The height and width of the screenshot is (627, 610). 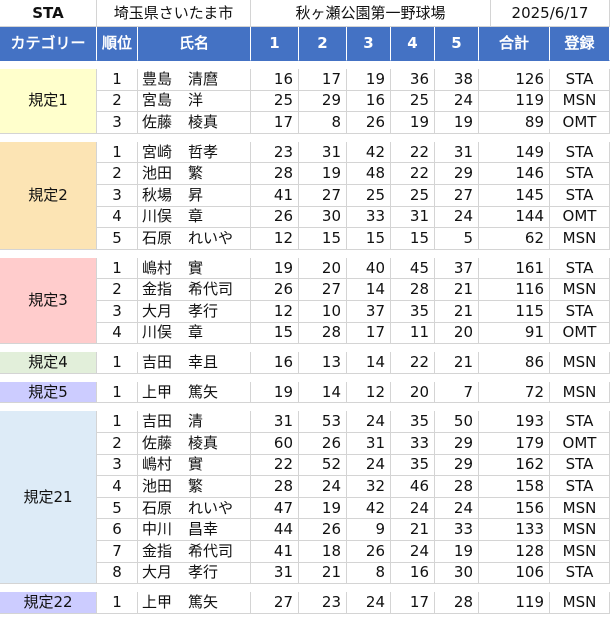 I want to click on player-name-cell: 大月 孝行, so click(x=194, y=573).